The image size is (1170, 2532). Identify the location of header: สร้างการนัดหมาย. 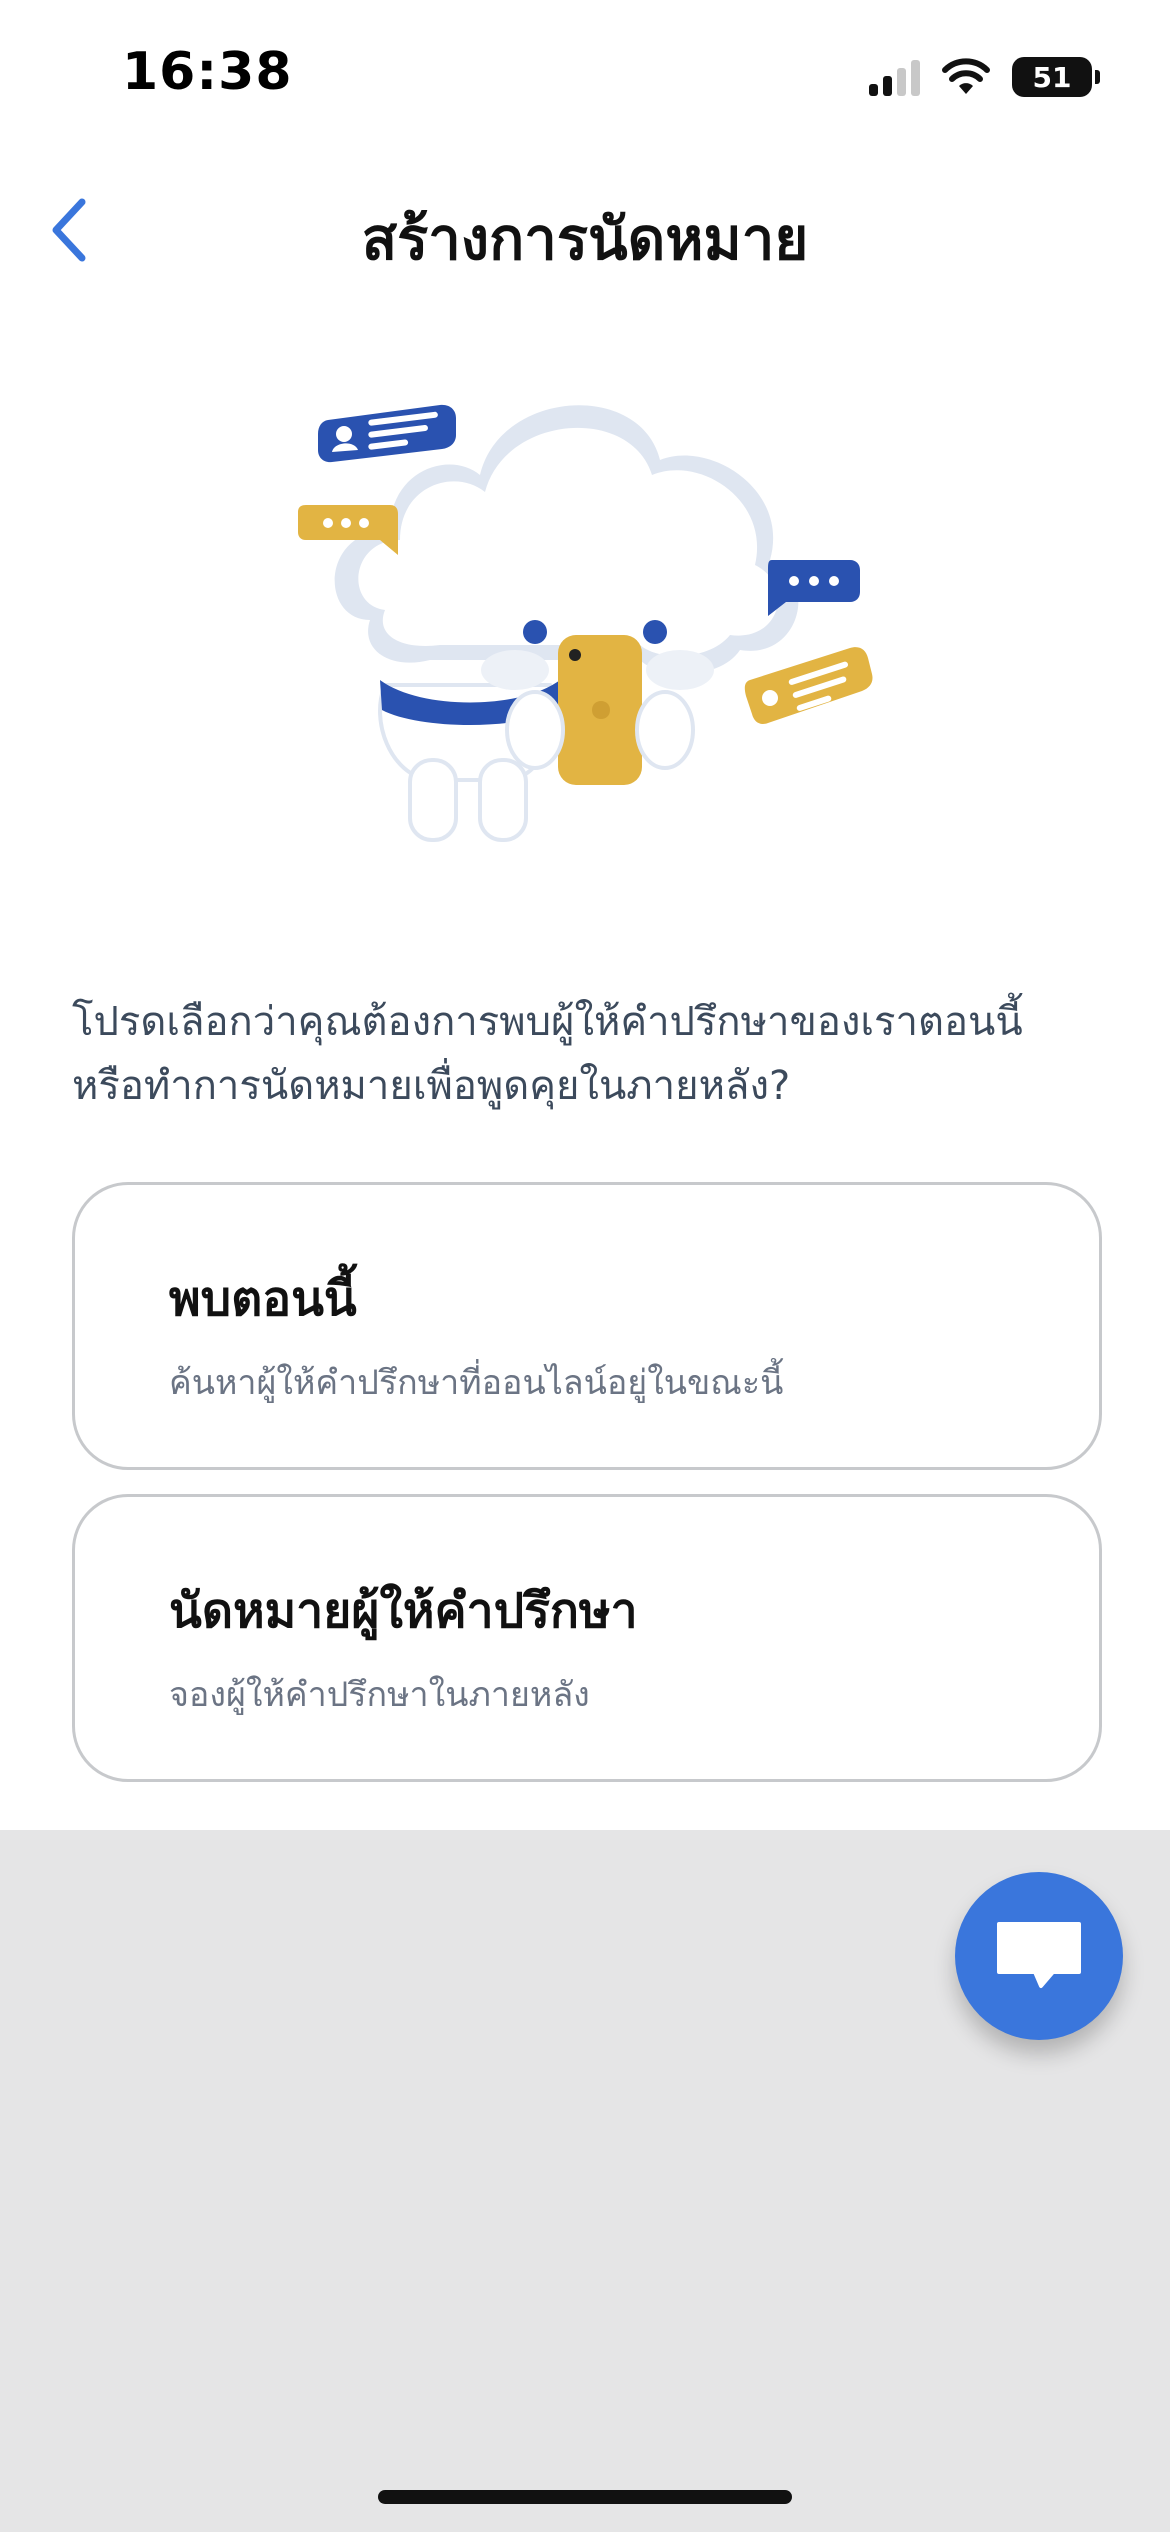
(585, 225).